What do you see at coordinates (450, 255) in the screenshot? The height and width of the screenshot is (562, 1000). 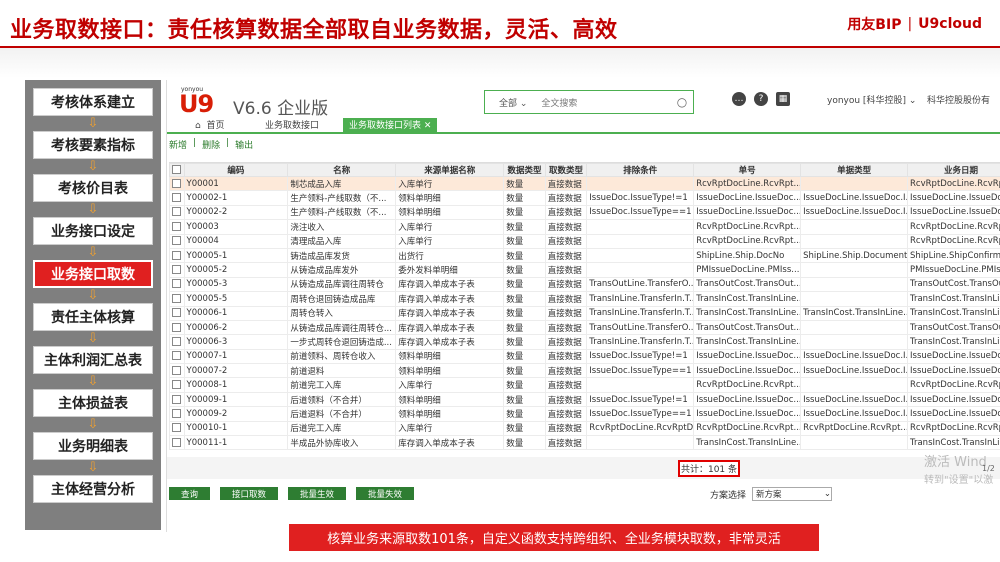 I see `table-cell: 出货行` at bounding box center [450, 255].